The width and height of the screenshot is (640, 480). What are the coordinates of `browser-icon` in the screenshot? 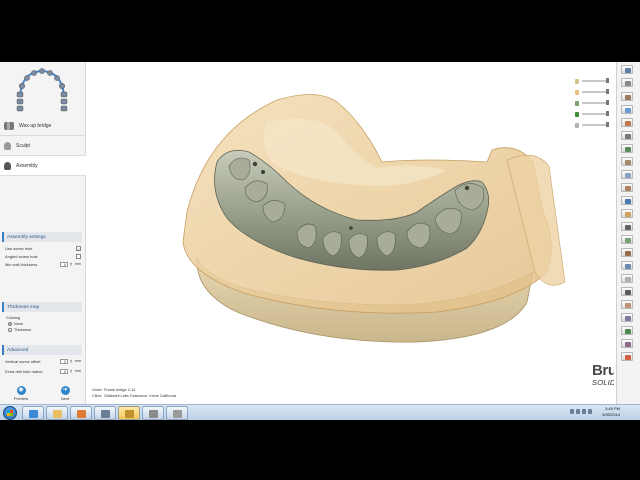 It's located at (33, 414).